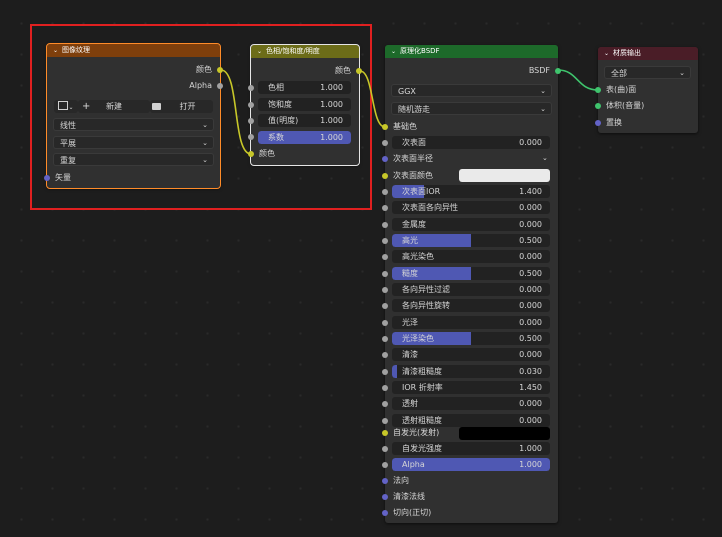 The height and width of the screenshot is (537, 722). Describe the element at coordinates (504, 433) in the screenshot. I see `emission-color-swatch` at that location.